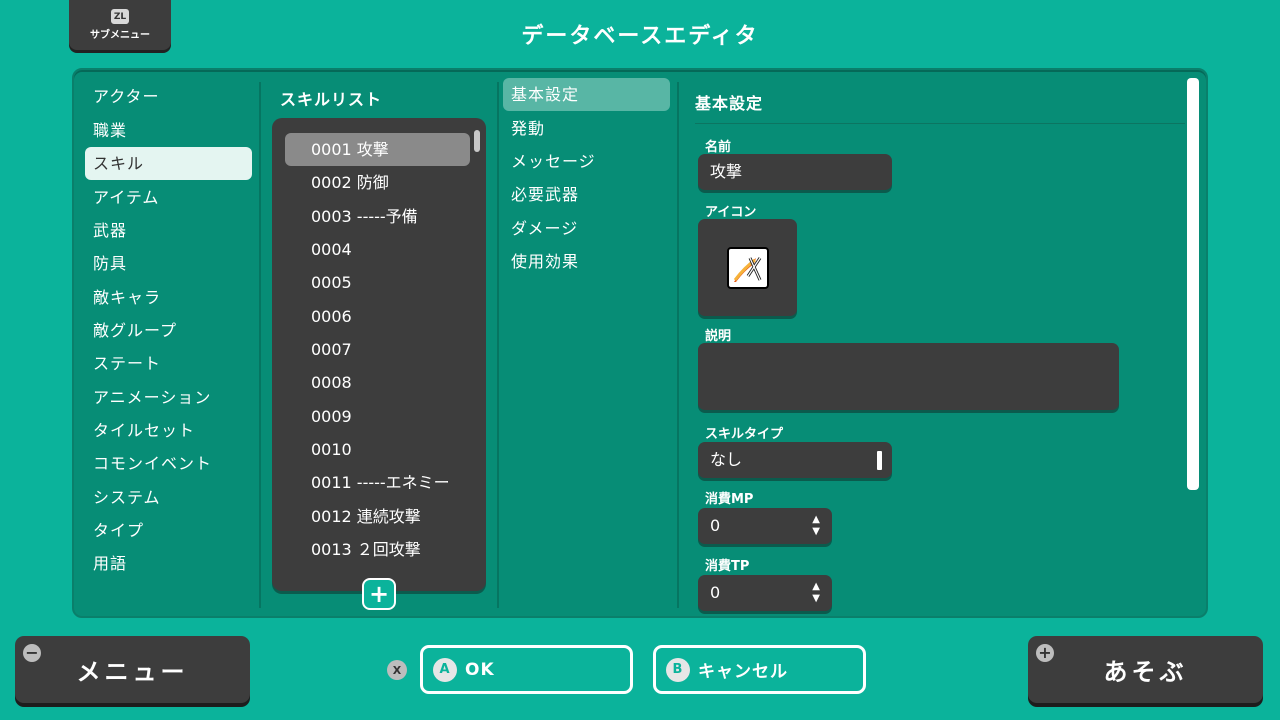 The height and width of the screenshot is (720, 1280). I want to click on mp-cost-label: 消費MP, so click(729, 499).